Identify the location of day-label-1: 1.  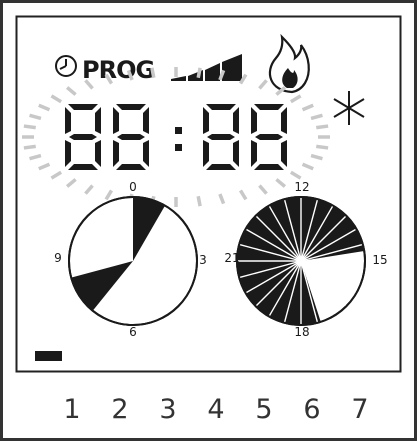
(71, 409).